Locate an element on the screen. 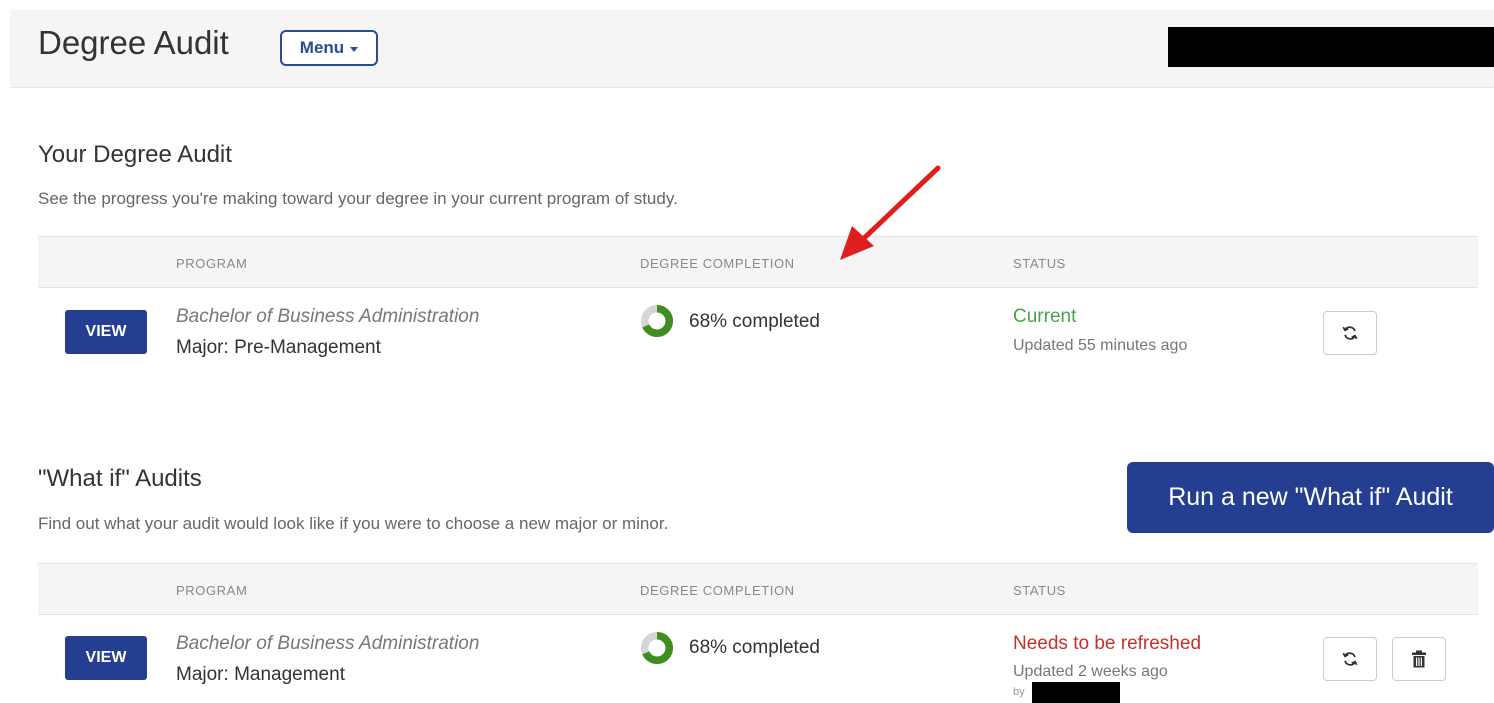  delete-button is located at coordinates (1419, 659).